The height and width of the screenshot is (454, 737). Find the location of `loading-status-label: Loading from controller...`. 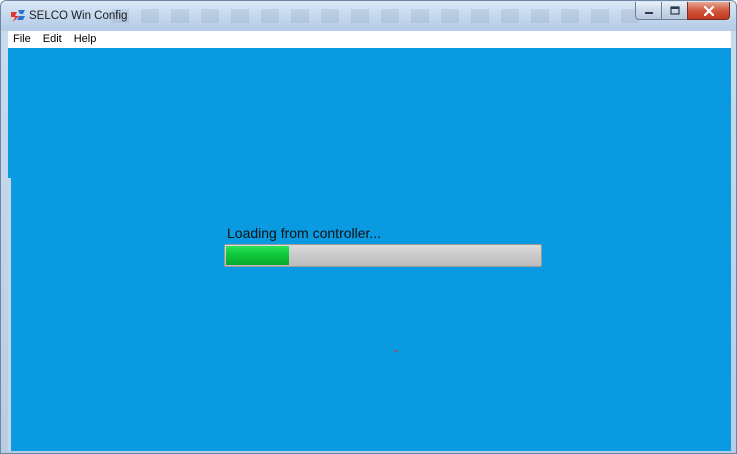

loading-status-label: Loading from controller... is located at coordinates (304, 233).